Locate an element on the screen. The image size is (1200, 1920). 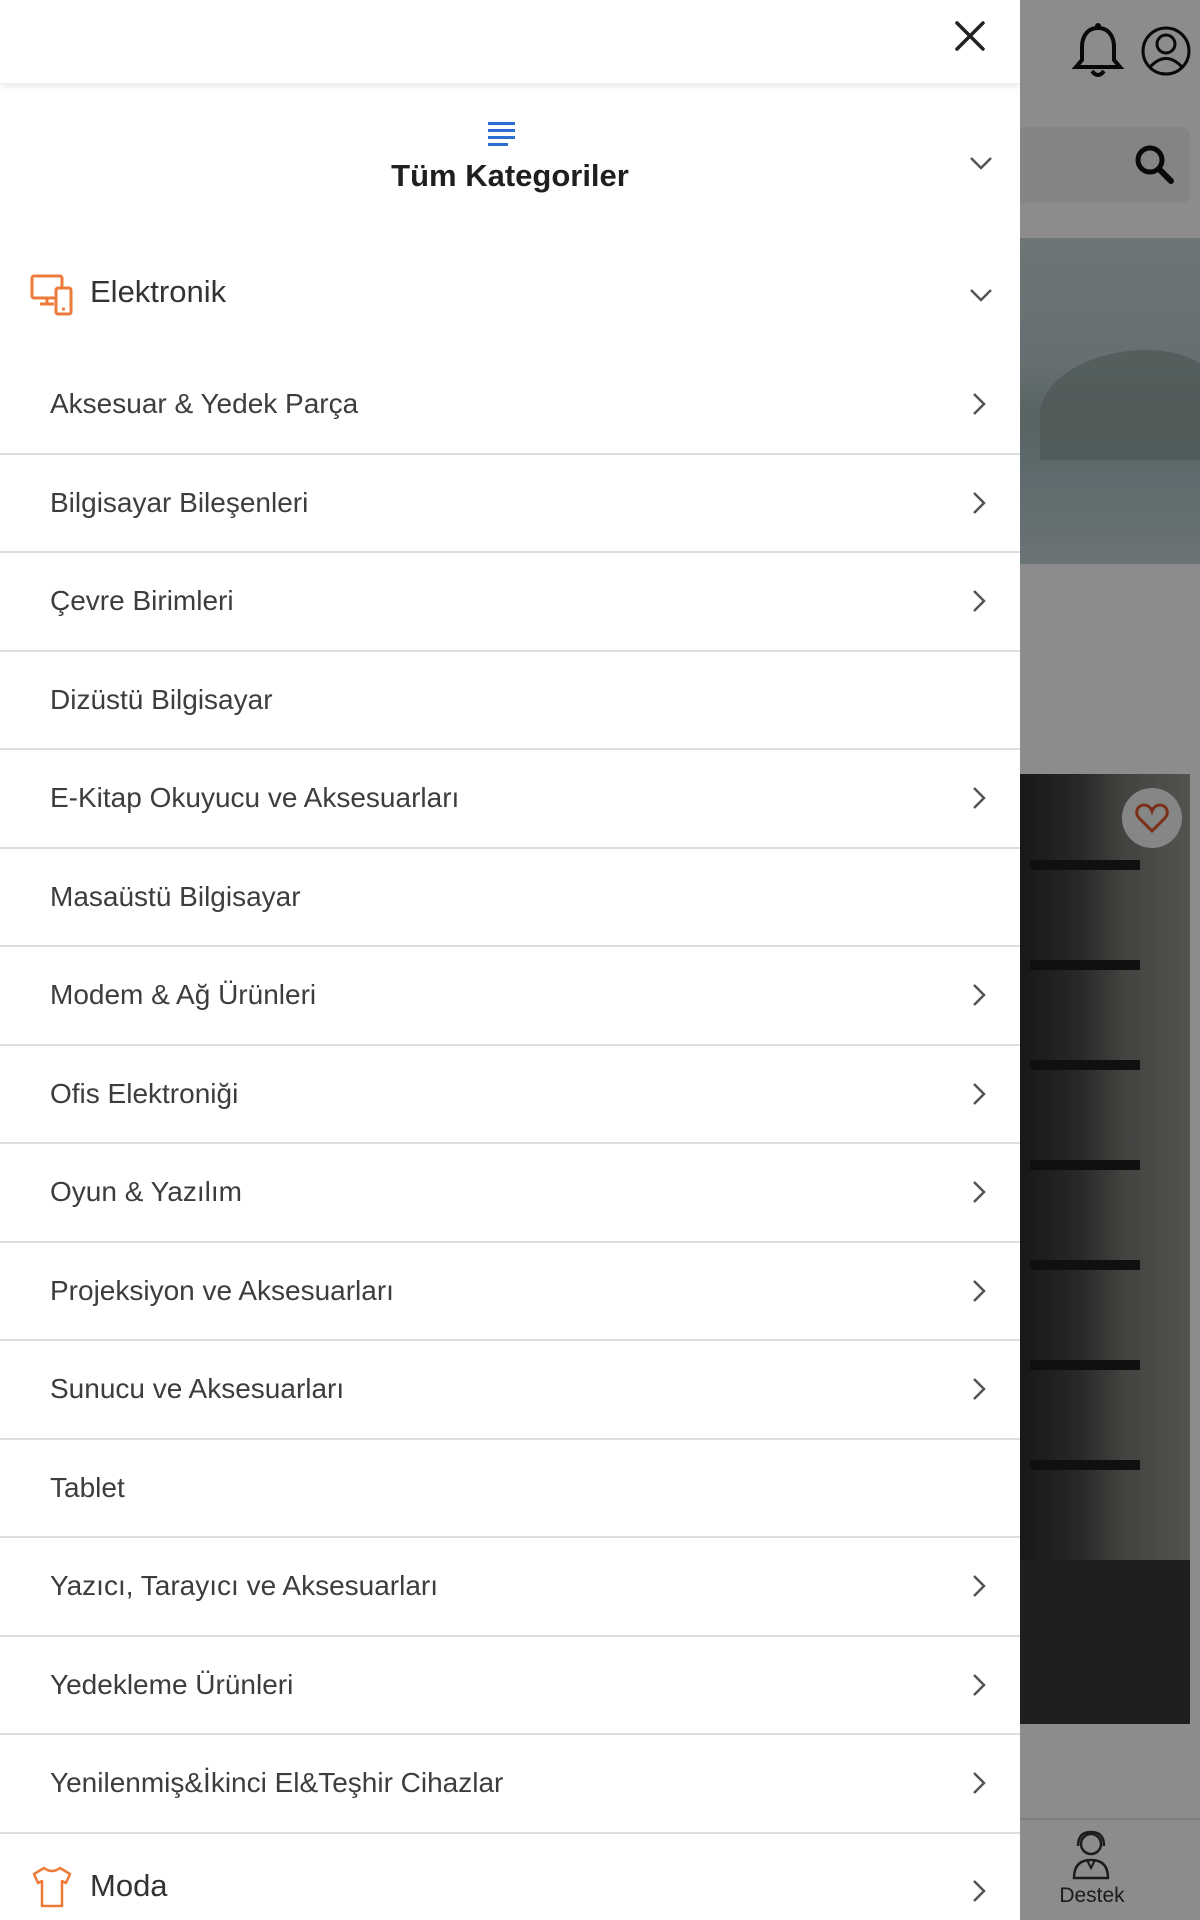
subcategory-item: Tablet is located at coordinates (510, 1489).